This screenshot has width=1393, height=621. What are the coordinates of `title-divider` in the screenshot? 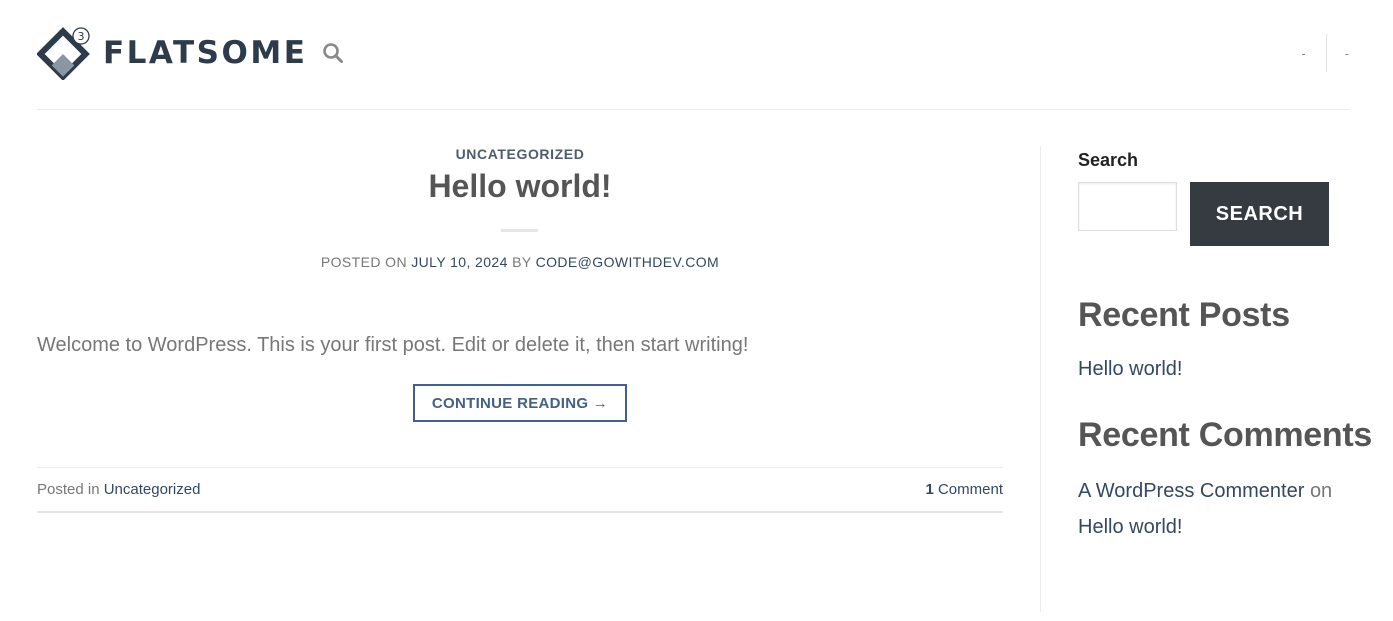 It's located at (519, 230).